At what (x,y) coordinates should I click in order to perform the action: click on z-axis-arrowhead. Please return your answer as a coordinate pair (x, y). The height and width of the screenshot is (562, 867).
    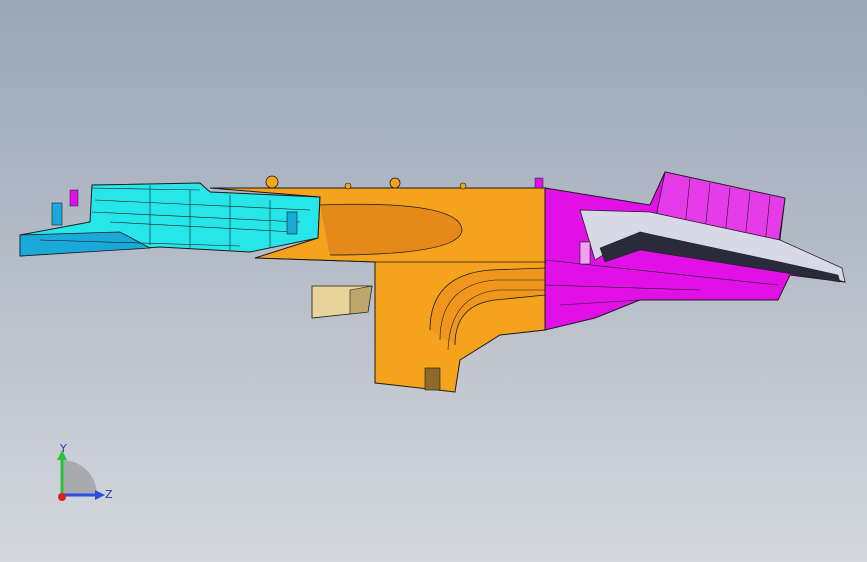
    Looking at the image, I should click on (100, 495).